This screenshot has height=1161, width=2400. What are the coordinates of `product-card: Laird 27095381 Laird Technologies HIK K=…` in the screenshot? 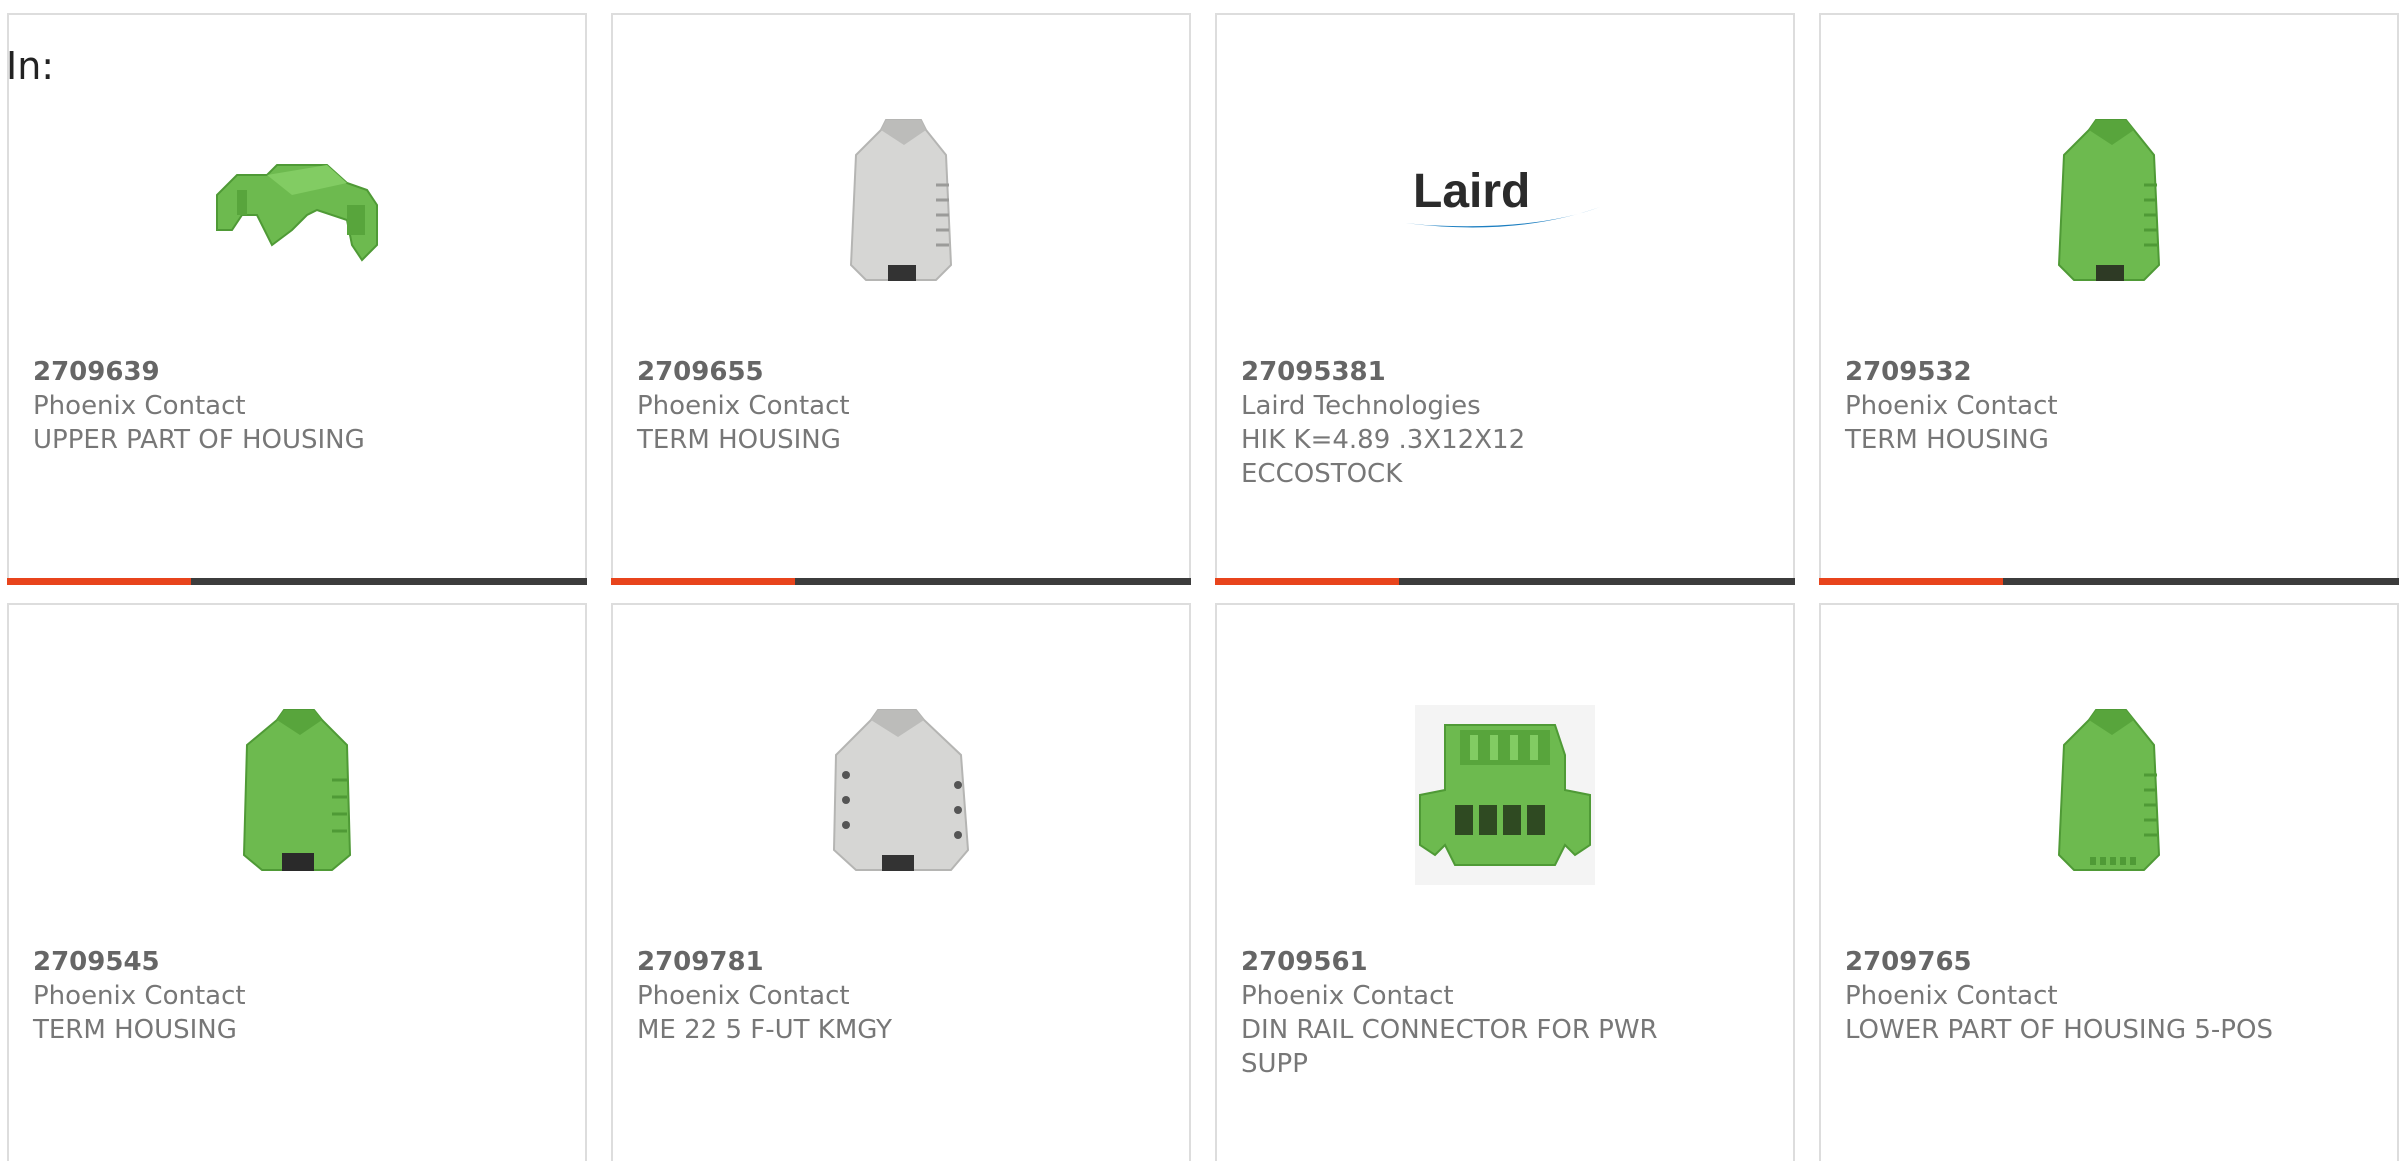 It's located at (1505, 299).